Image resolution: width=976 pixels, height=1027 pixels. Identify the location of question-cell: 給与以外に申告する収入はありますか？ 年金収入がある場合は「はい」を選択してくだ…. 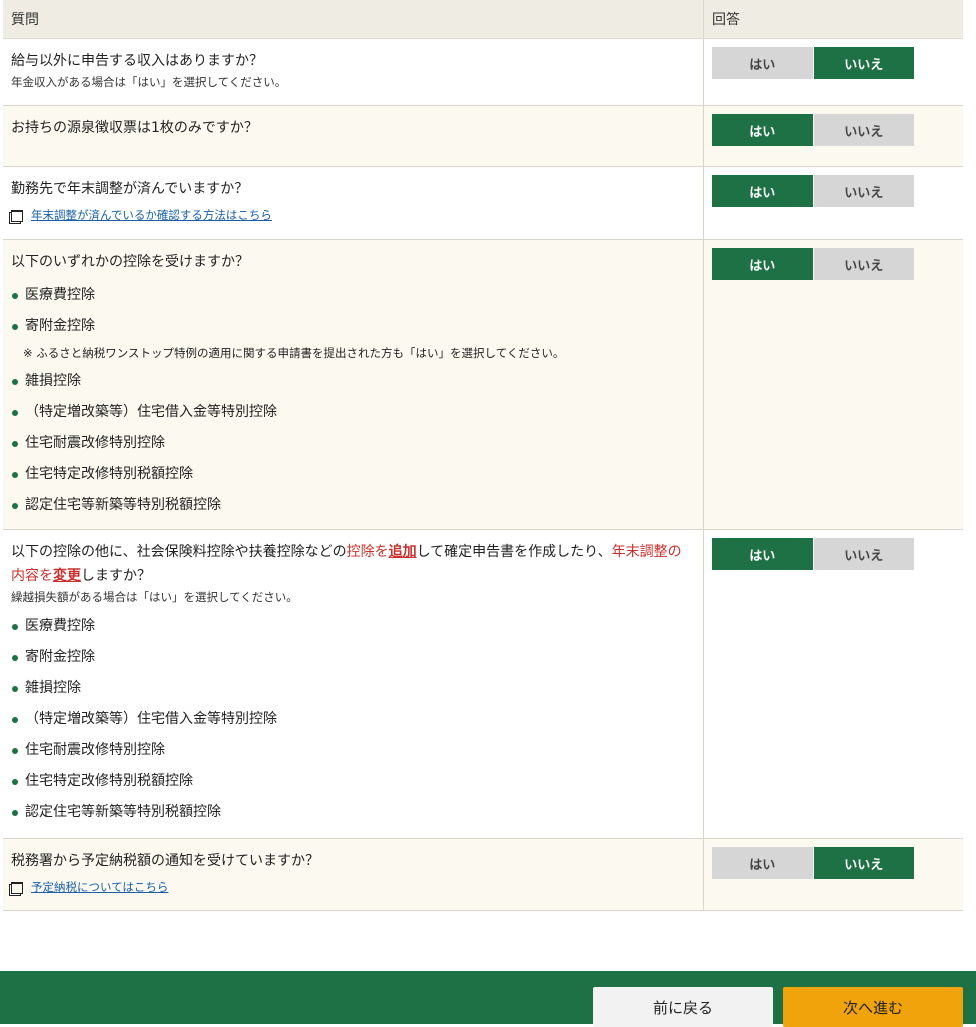
(353, 72).